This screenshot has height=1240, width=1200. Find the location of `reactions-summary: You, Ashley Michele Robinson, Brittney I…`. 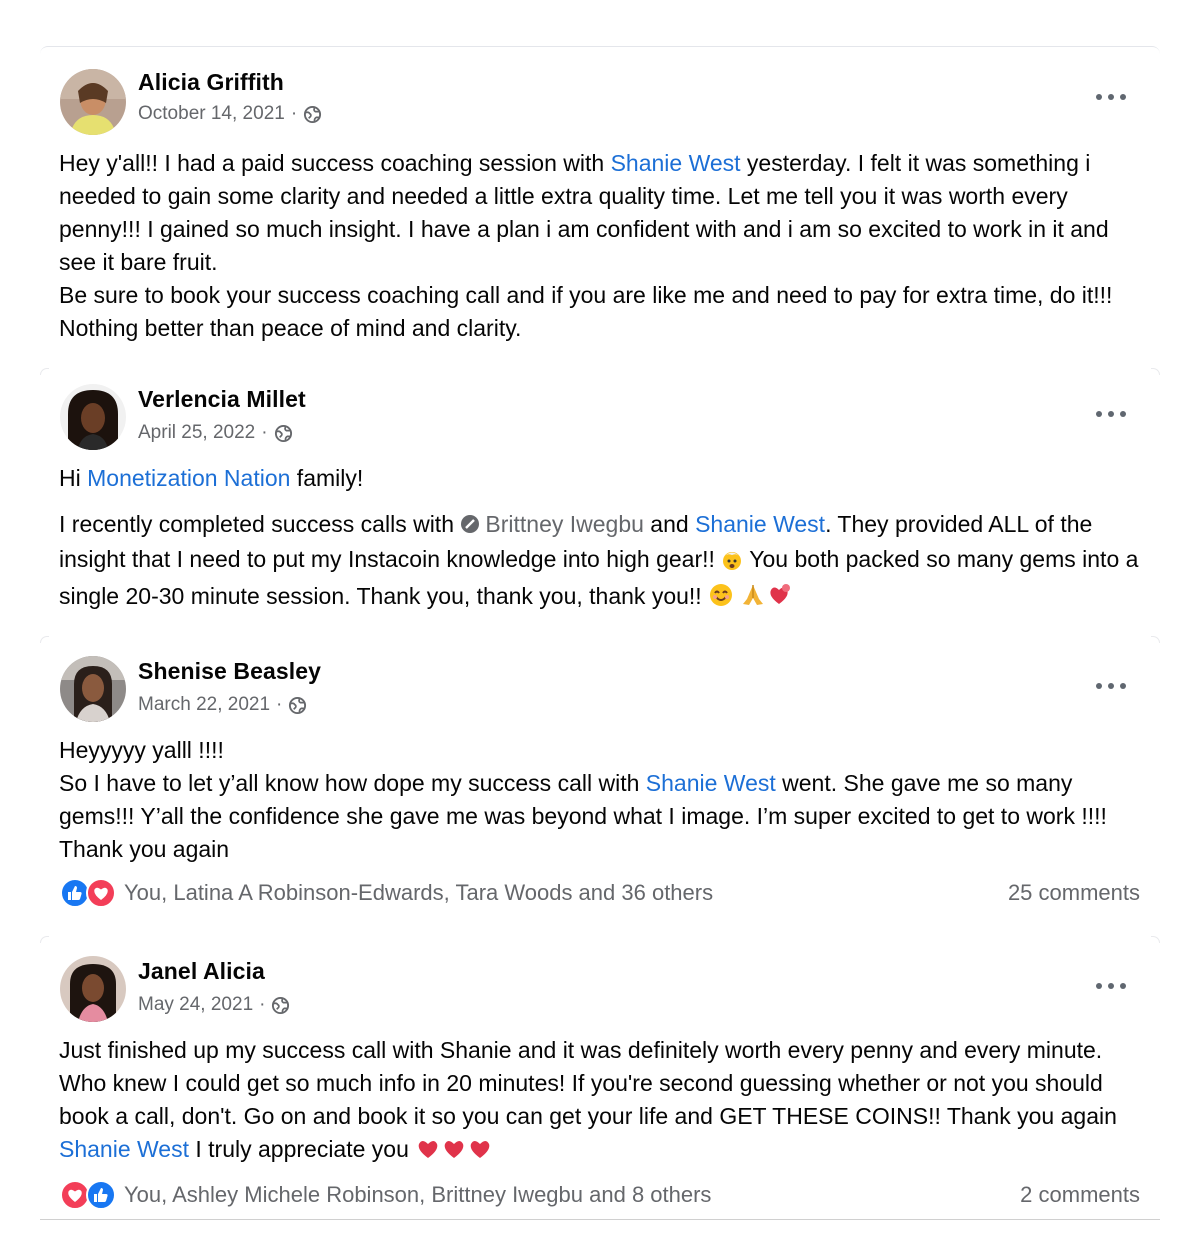

reactions-summary: You, Ashley Michele Robinson, Brittney I… is located at coordinates (572, 1195).